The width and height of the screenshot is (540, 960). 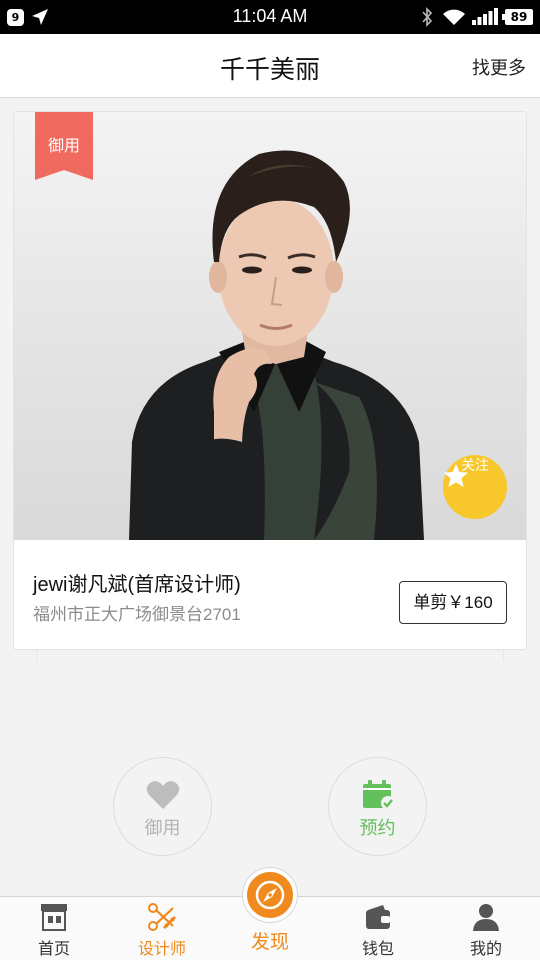 I want to click on header: 千千美丽 找更多, so click(x=270, y=66).